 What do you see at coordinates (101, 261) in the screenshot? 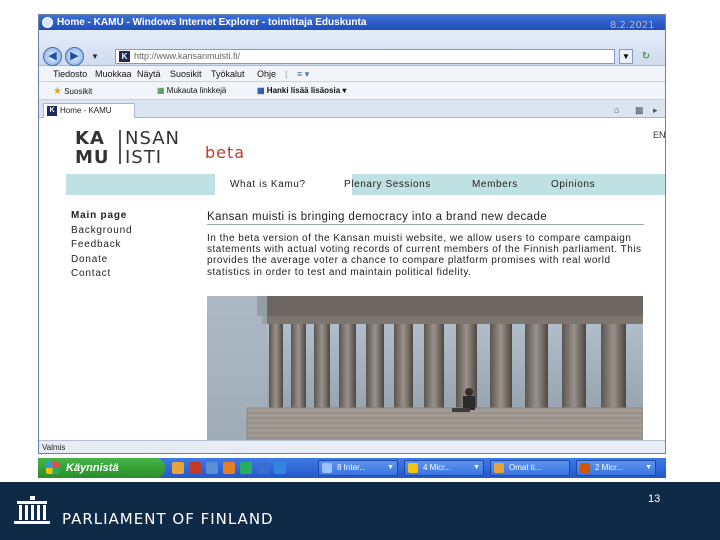
I see `side-menu-donate: Donate` at bounding box center [101, 261].